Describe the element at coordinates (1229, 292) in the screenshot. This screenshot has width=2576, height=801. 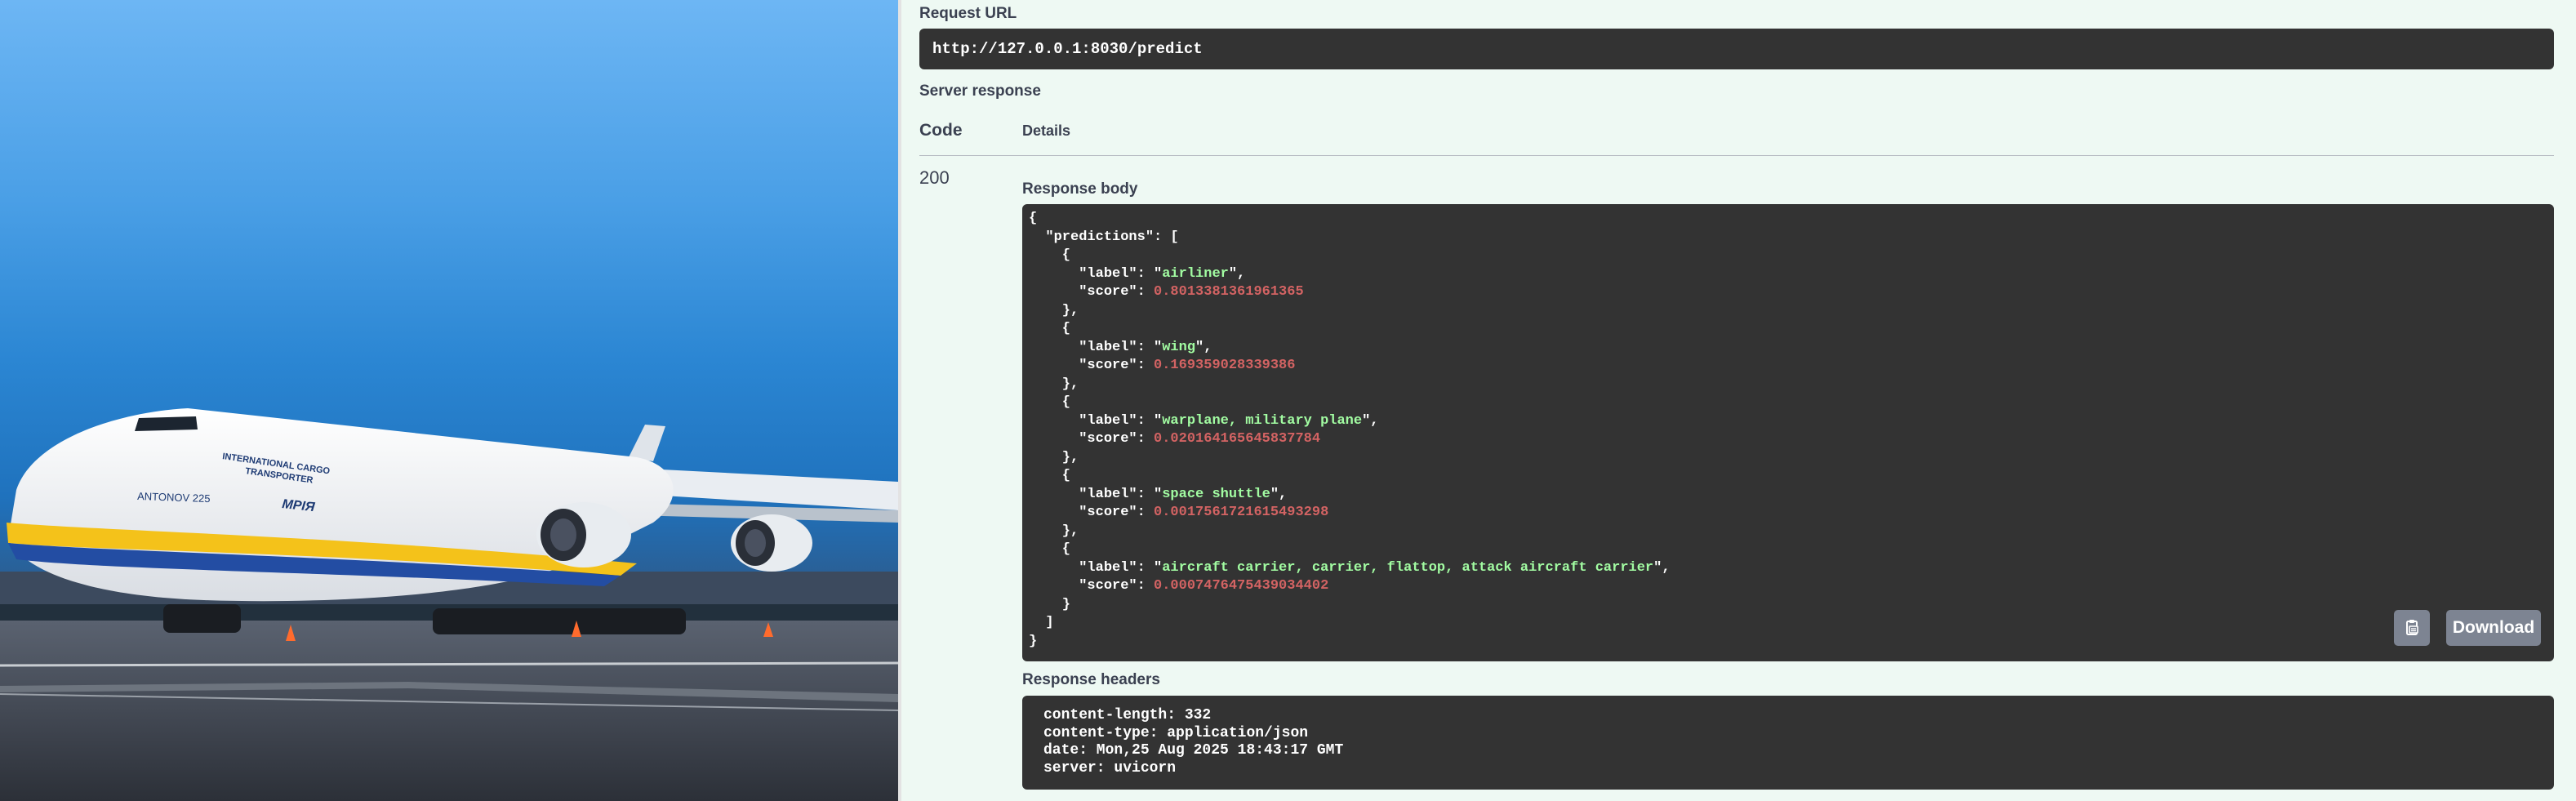
I see `prediction-score: 0.8013381361961365` at that location.